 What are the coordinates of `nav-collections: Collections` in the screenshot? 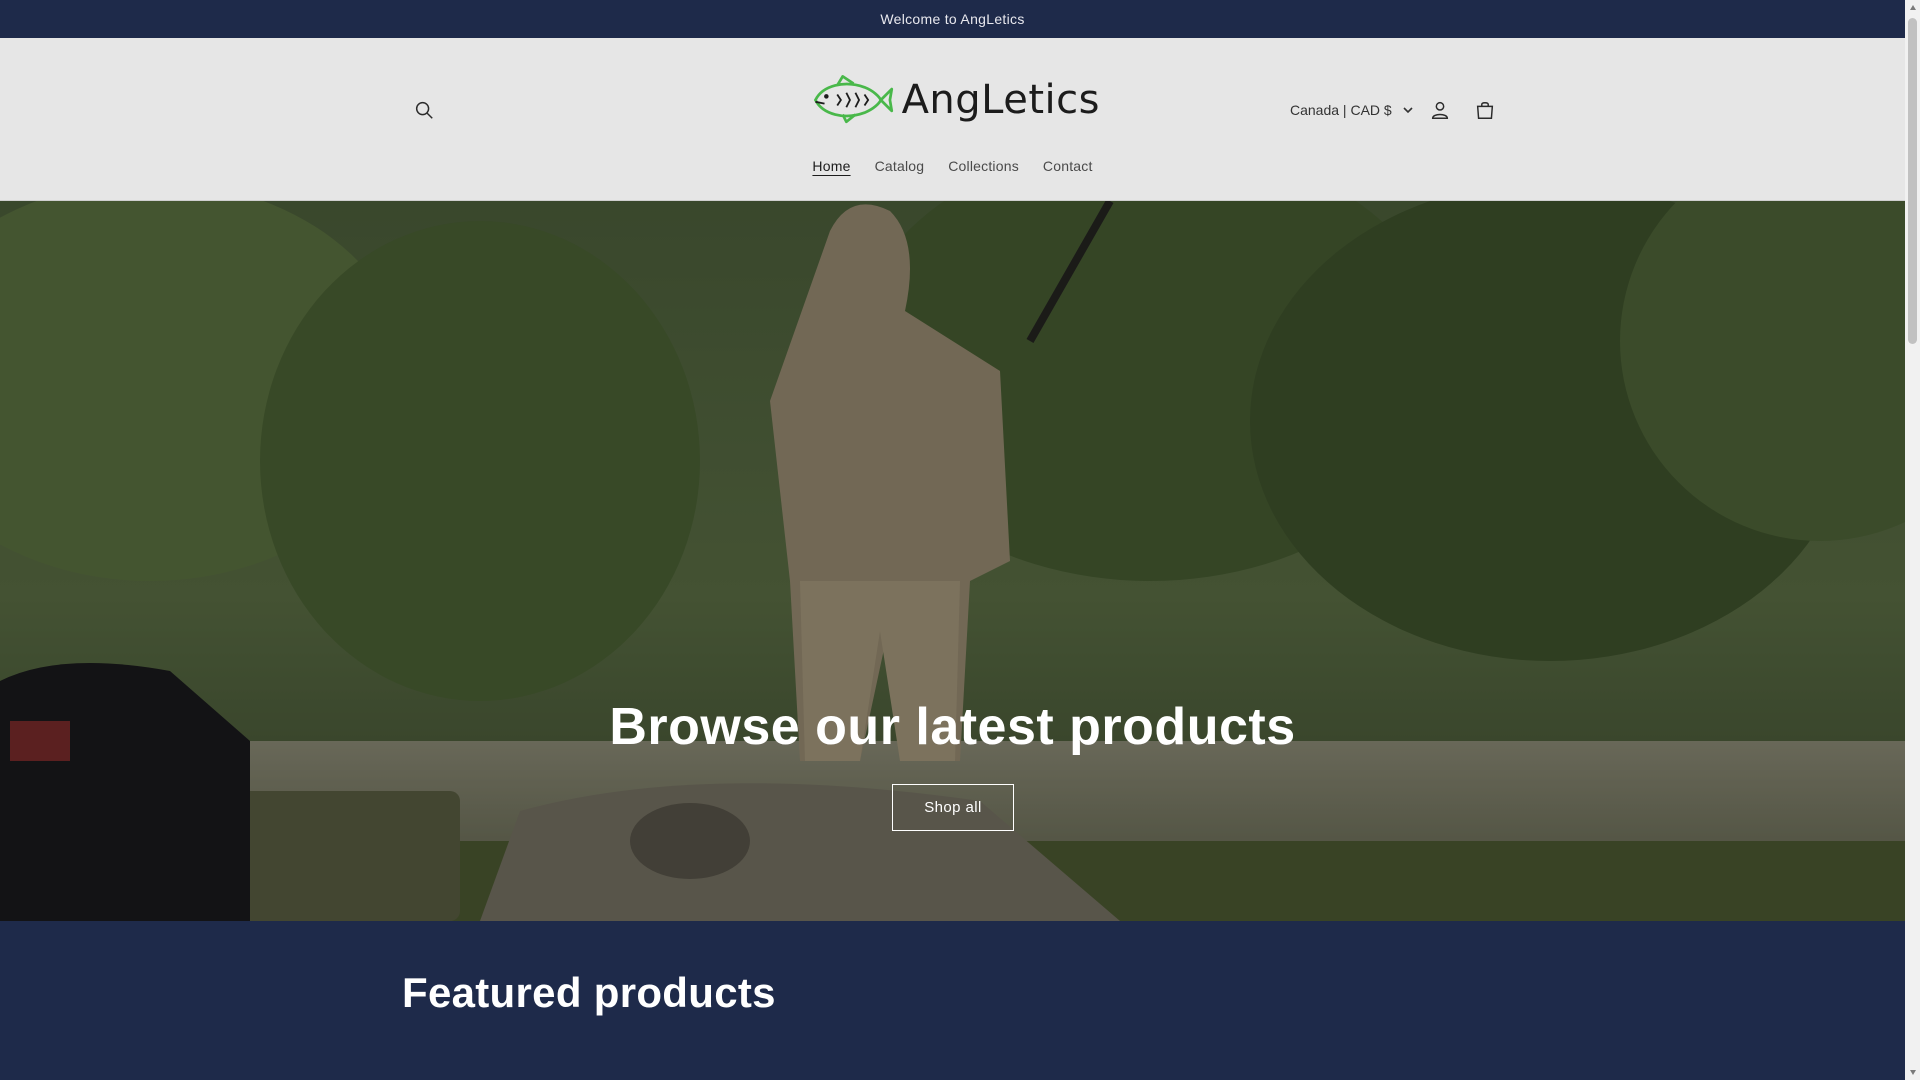 It's located at (983, 168).